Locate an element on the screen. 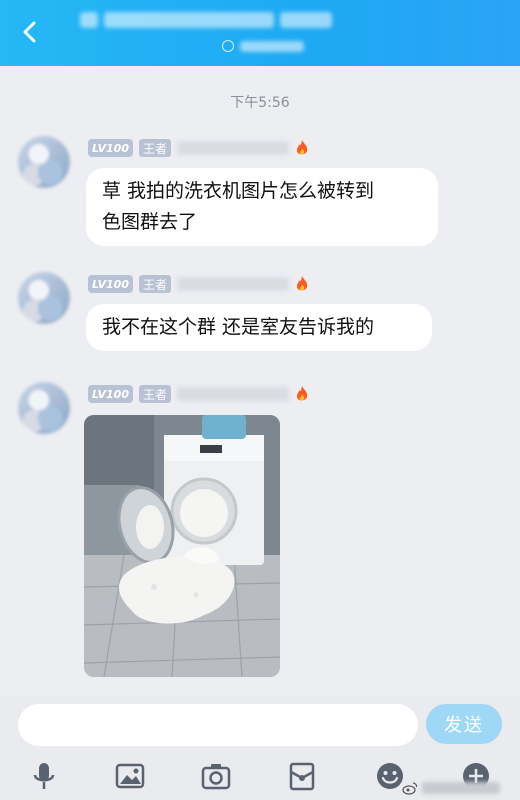 This screenshot has width=520, height=800. microphone-icon is located at coordinates (44, 776).